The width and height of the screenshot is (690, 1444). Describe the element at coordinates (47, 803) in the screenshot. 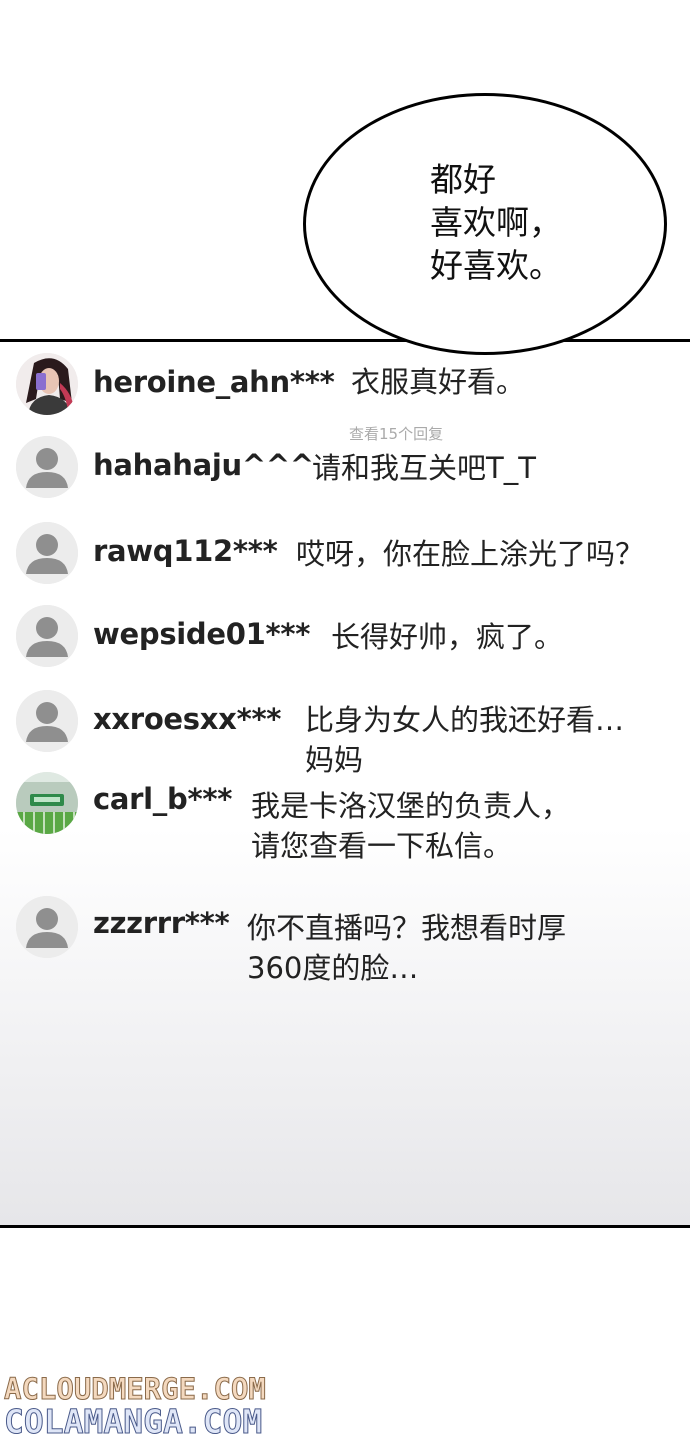

I see `avatar-photo-storefront` at that location.